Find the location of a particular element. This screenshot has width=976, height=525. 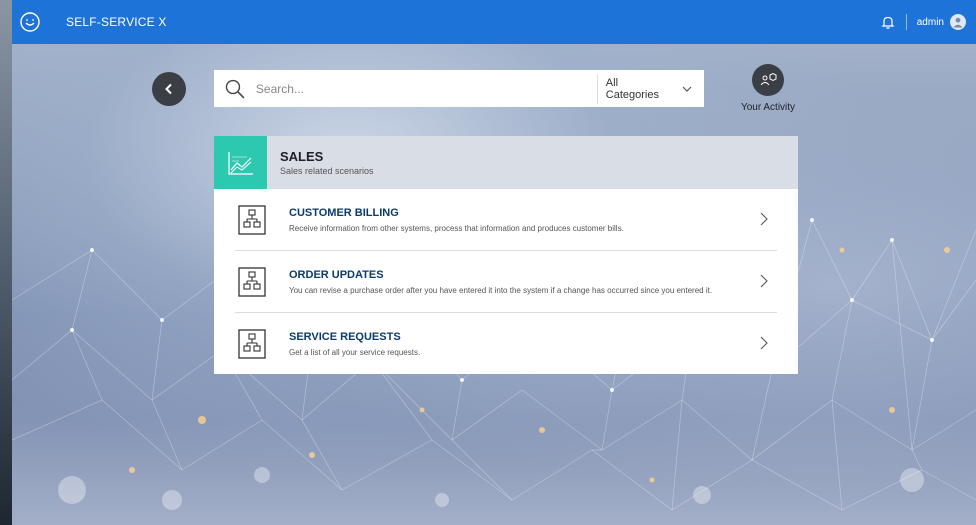

search-bar: All Categories is located at coordinates (459, 88).